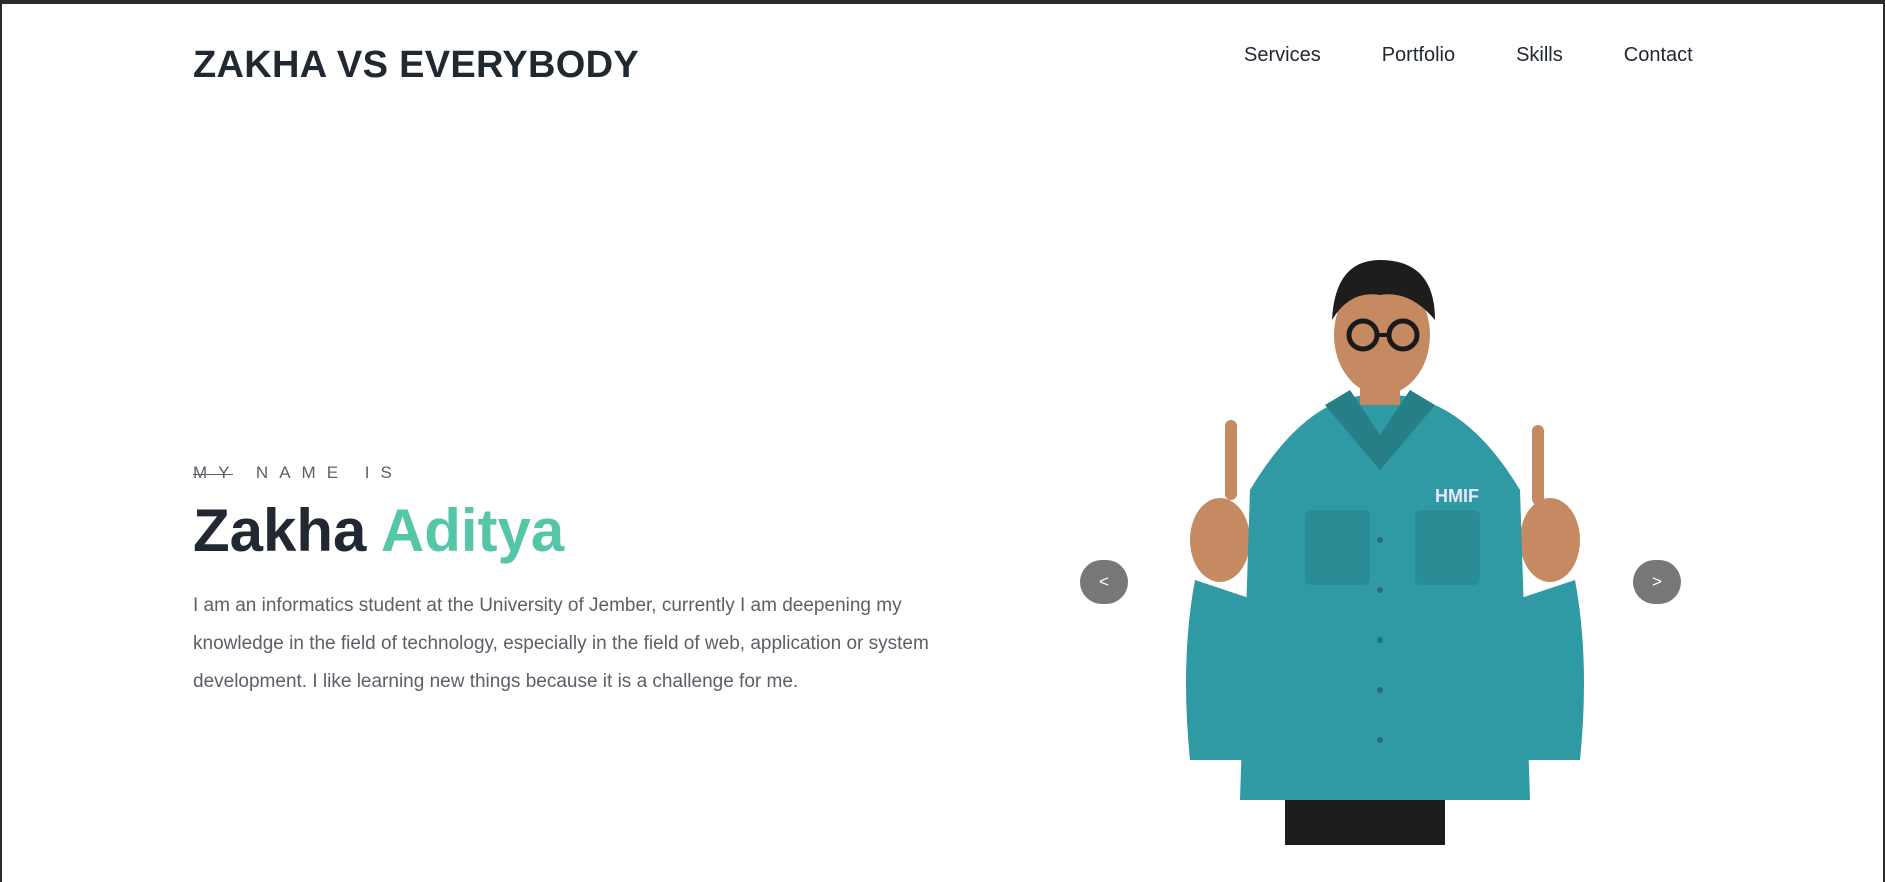 Image resolution: width=1885 pixels, height=882 pixels. I want to click on site-brand-logo: ZAKHA VS EVERYBODY, so click(416, 65).